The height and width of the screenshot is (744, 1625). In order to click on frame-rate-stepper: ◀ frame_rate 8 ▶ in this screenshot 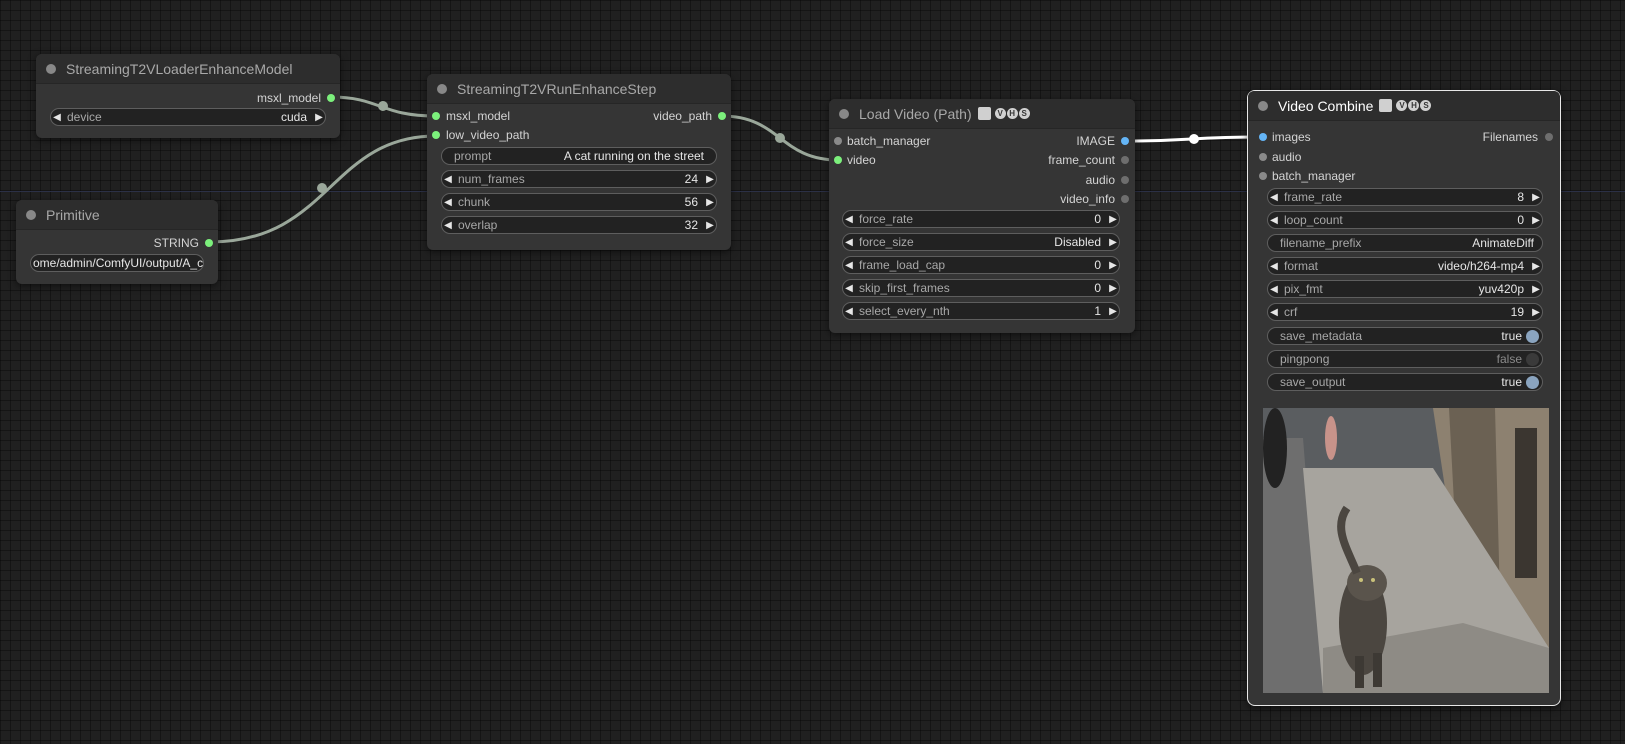, I will do `click(1405, 197)`.